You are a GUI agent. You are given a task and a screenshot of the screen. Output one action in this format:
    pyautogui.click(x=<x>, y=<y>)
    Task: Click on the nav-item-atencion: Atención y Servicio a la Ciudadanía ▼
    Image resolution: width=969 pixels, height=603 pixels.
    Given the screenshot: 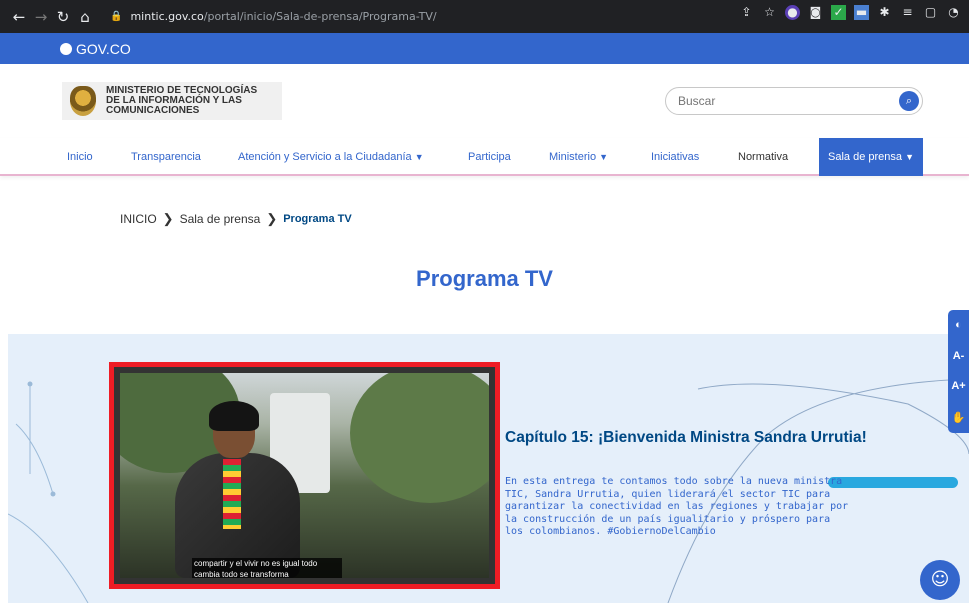 What is the action you would take?
    pyautogui.click(x=331, y=157)
    